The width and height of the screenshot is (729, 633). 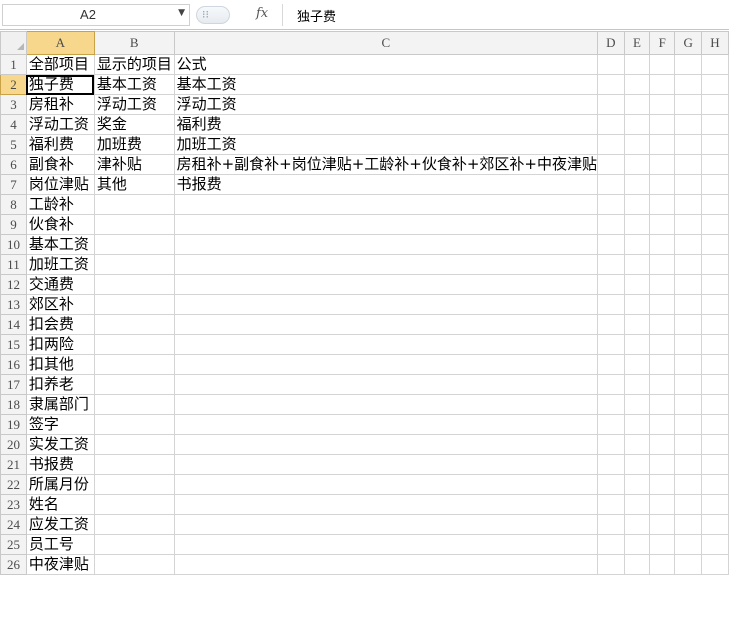 What do you see at coordinates (262, 13) in the screenshot?
I see `insert-function-icon: fx` at bounding box center [262, 13].